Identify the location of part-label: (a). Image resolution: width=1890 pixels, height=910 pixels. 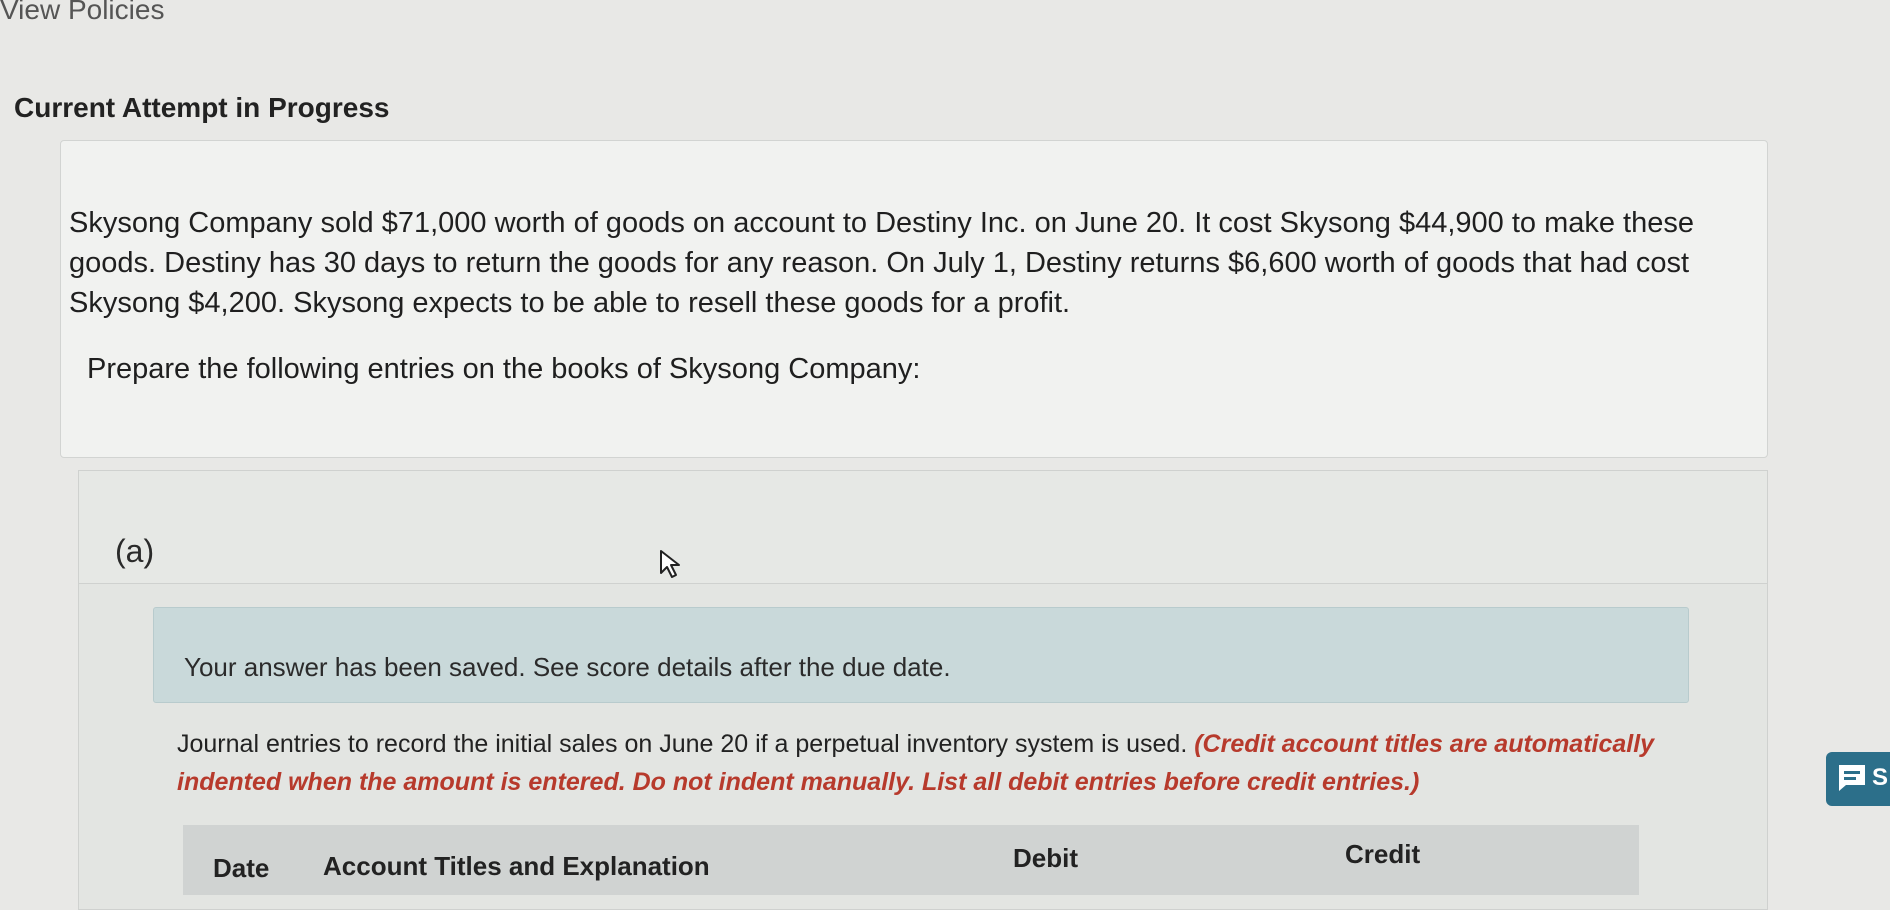
(135, 551).